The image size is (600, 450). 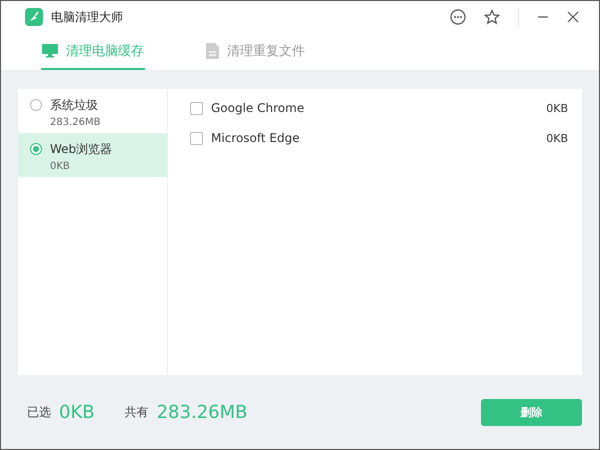 I want to click on window-title: 电脑清理大师, so click(x=87, y=17).